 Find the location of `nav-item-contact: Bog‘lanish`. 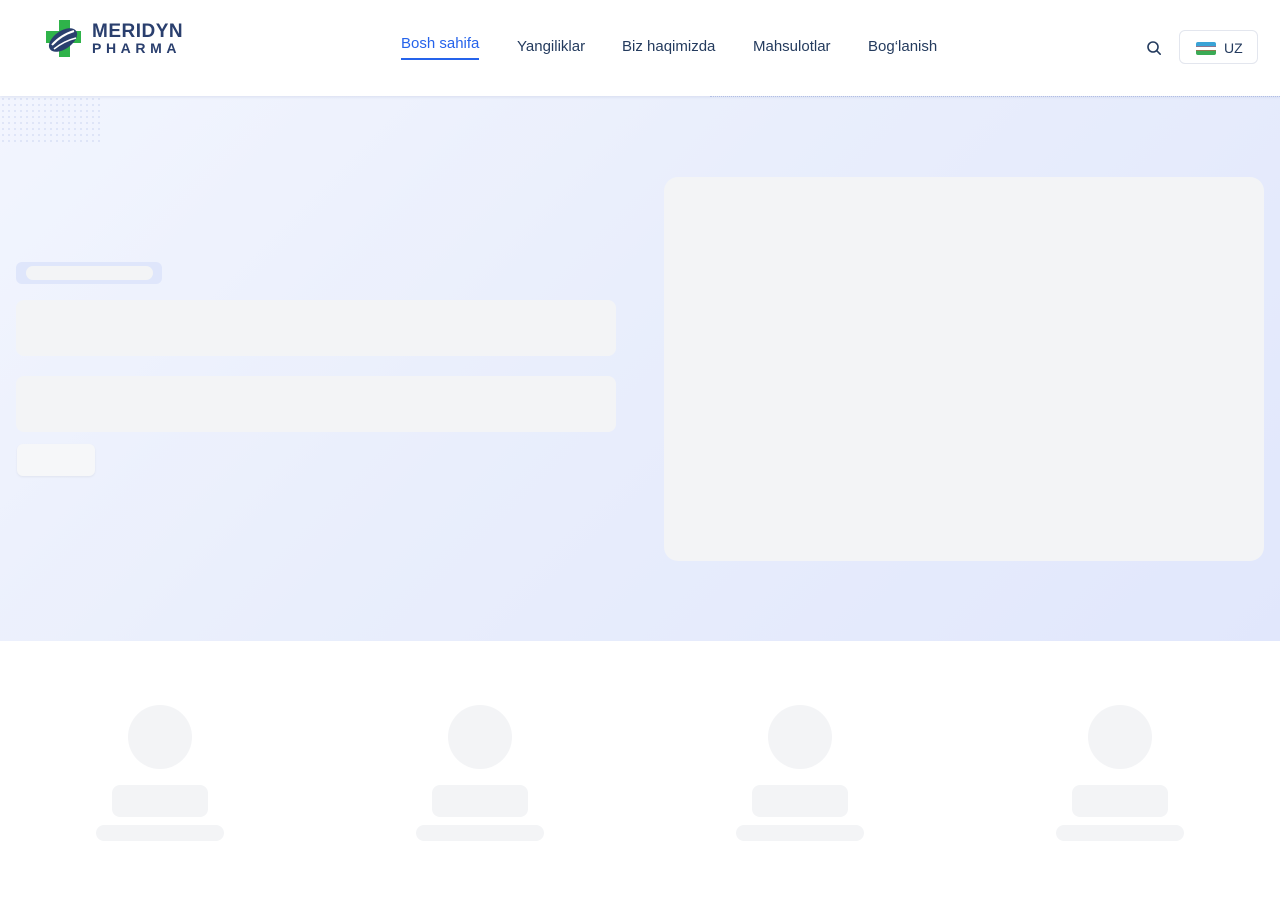

nav-item-contact: Bog‘lanish is located at coordinates (902, 49).